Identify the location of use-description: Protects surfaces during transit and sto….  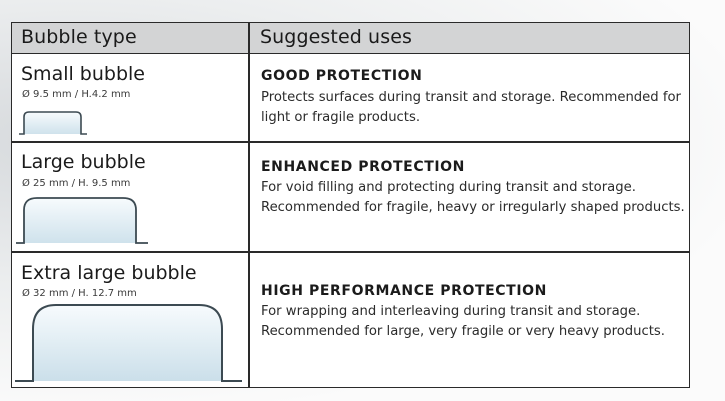
(471, 107).